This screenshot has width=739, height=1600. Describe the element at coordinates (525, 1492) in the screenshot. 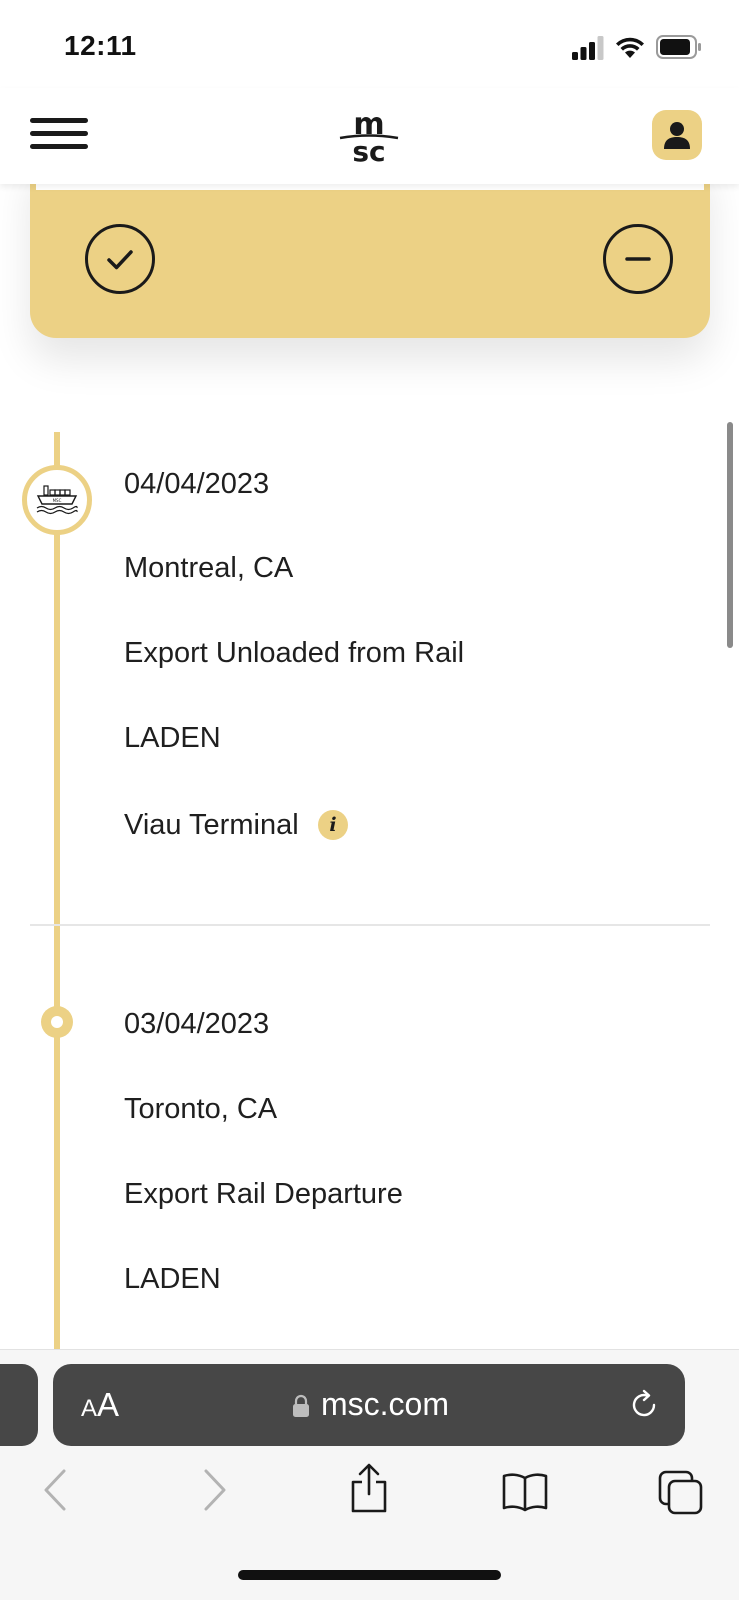

I see `bookmarks-icon` at that location.